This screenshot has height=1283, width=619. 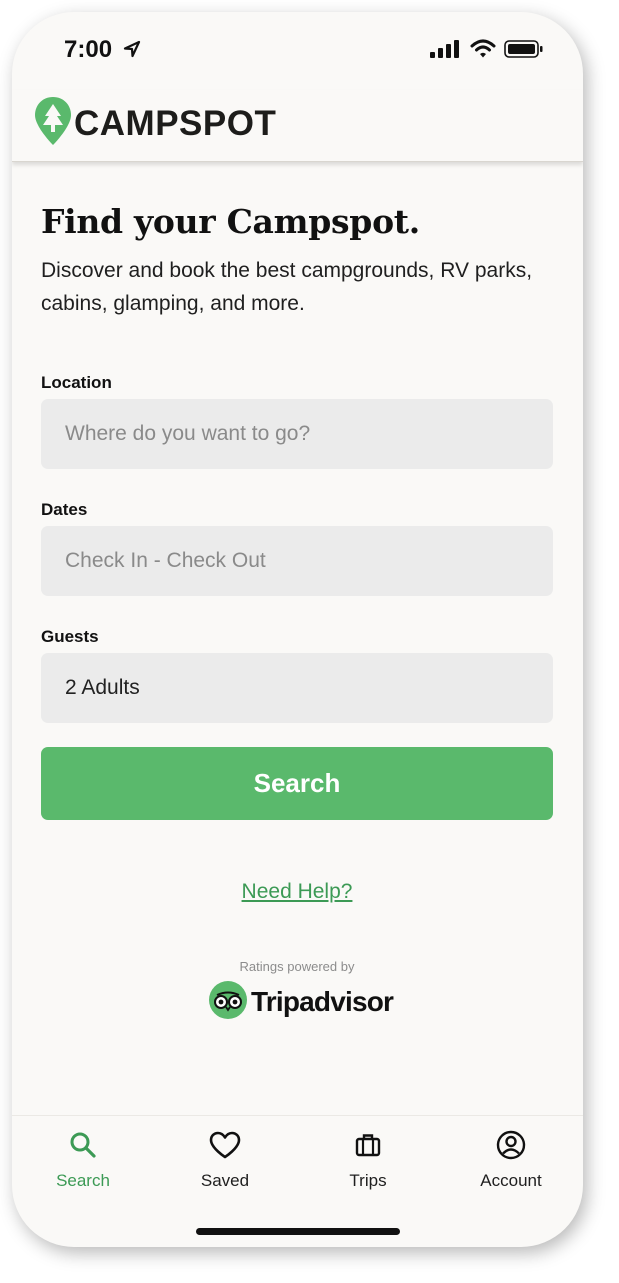 I want to click on tripadvisor-logo: Tripadvisor, so click(x=301, y=1002).